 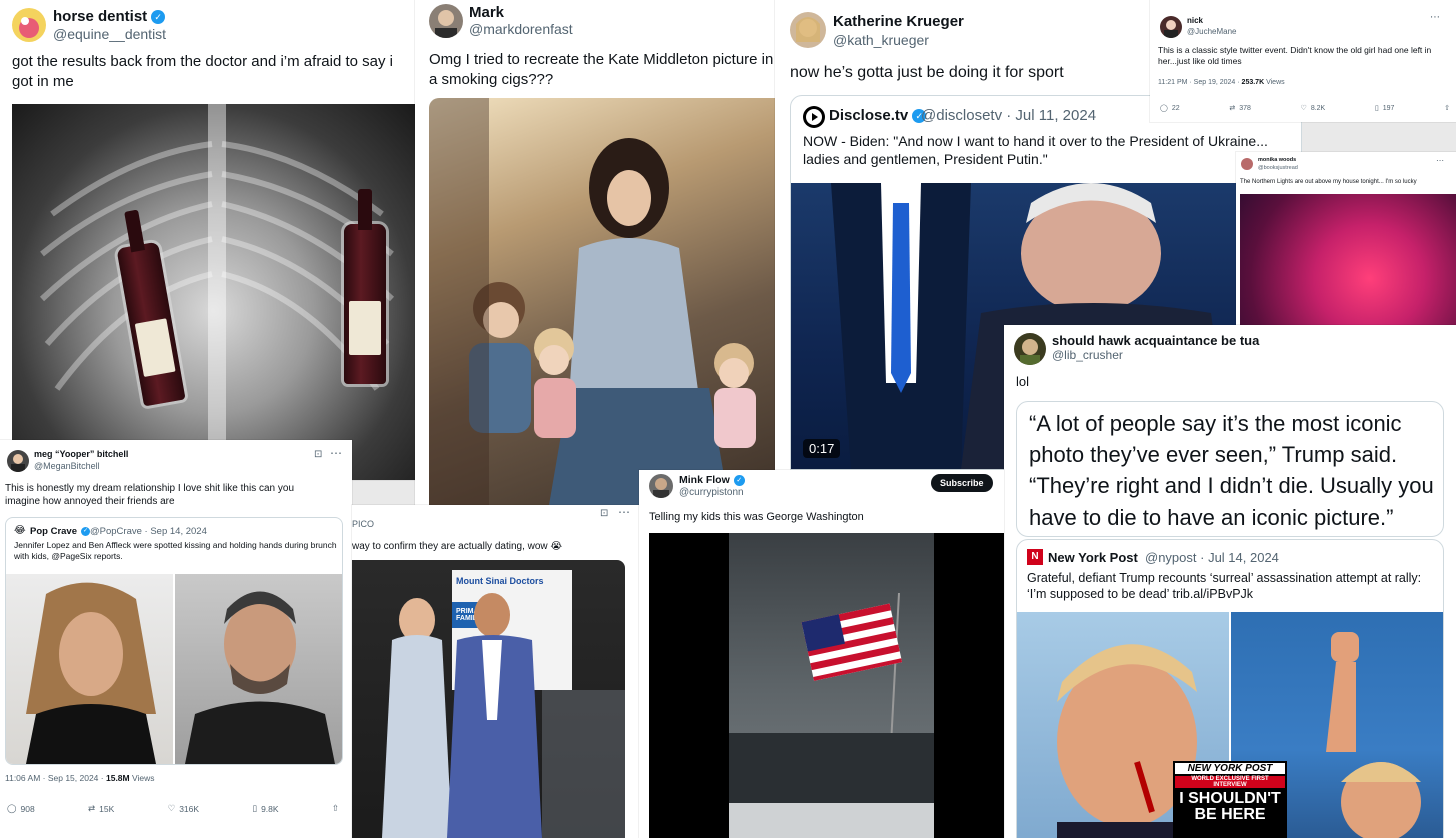 I want to click on wine-bottle-right, so click(x=365, y=286).